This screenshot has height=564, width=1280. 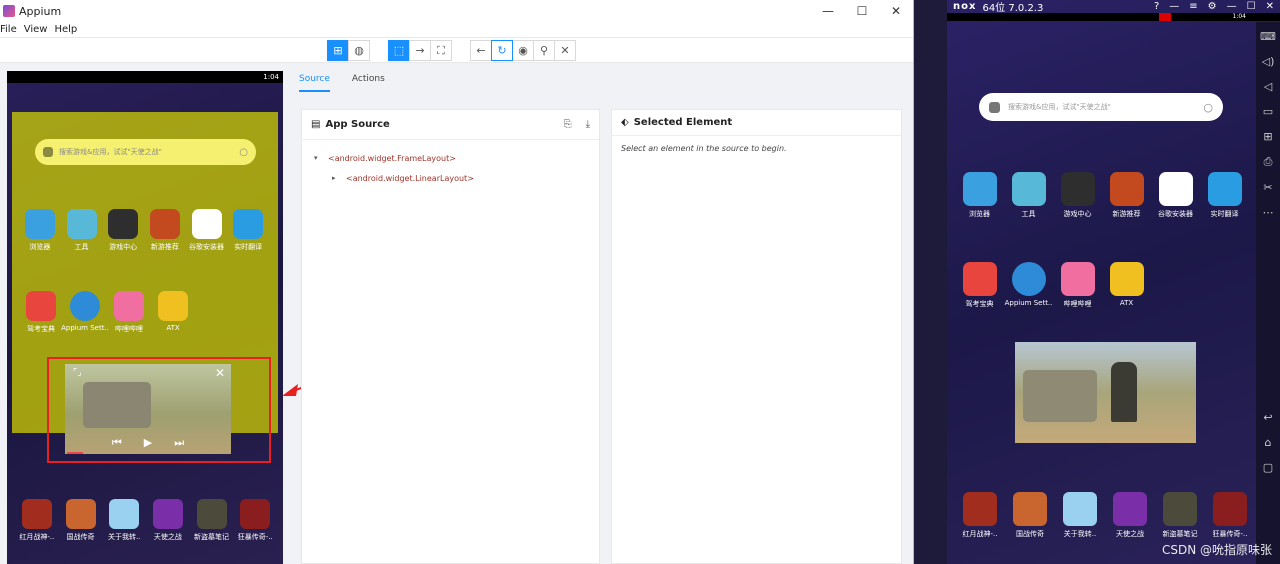 I want to click on nox-status-bar: 1:04, so click(x=1113, y=17).